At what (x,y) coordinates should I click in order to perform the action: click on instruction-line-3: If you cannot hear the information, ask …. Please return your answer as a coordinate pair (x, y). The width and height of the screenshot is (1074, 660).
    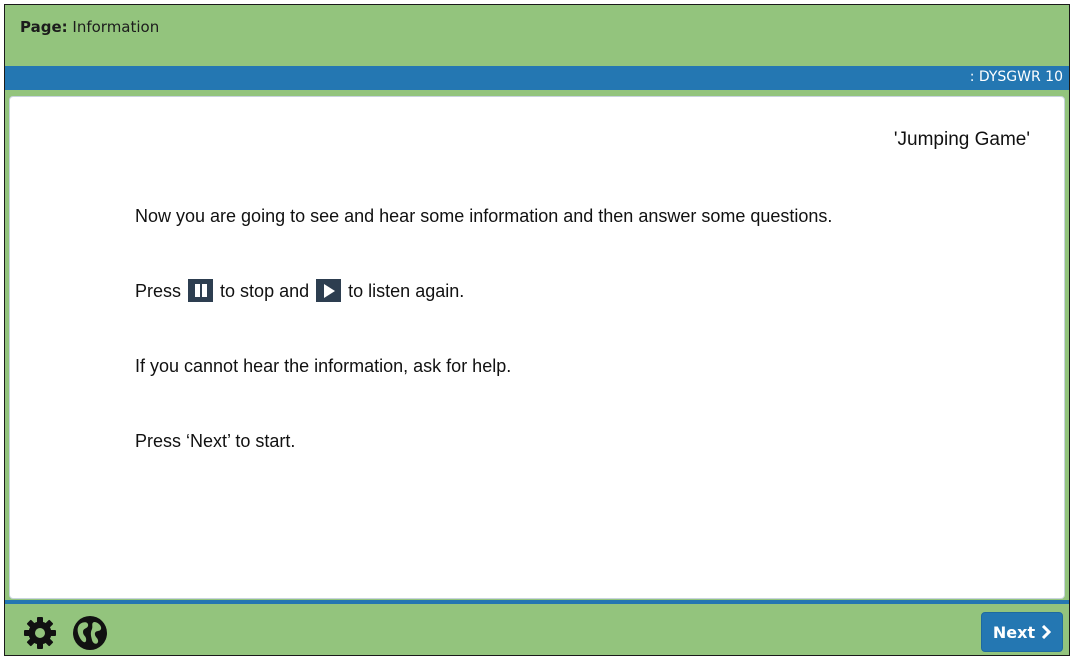
    Looking at the image, I should click on (323, 366).